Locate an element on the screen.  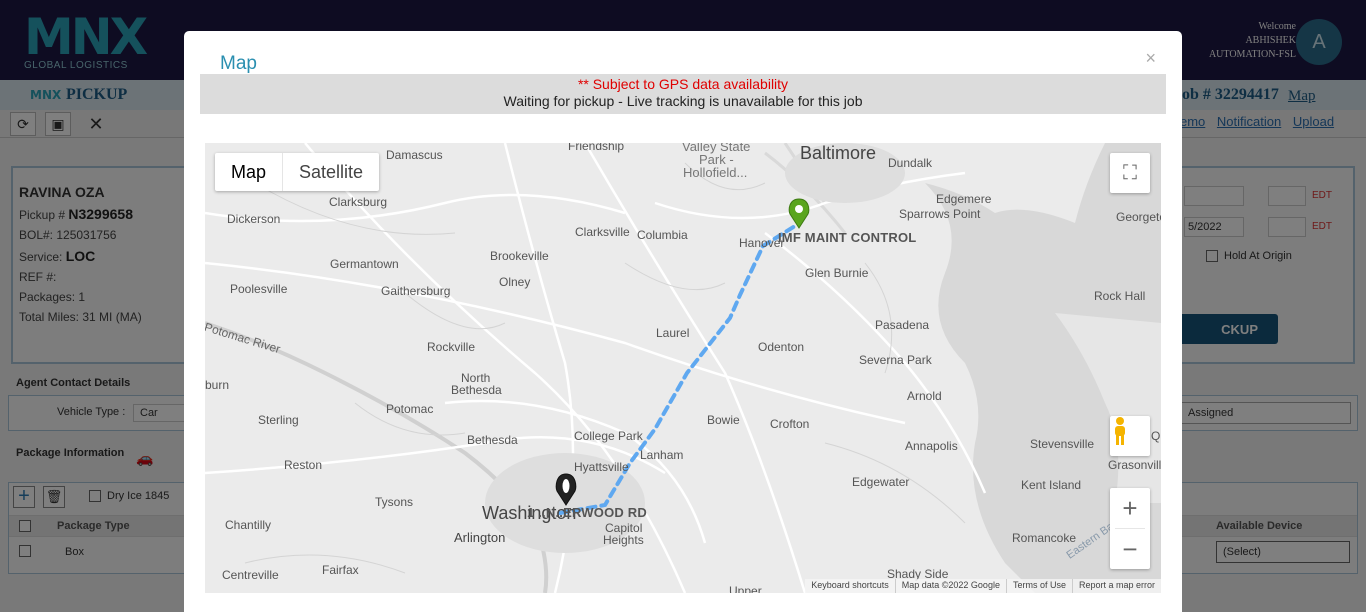
map-label-burn: burn is located at coordinates (217, 385).